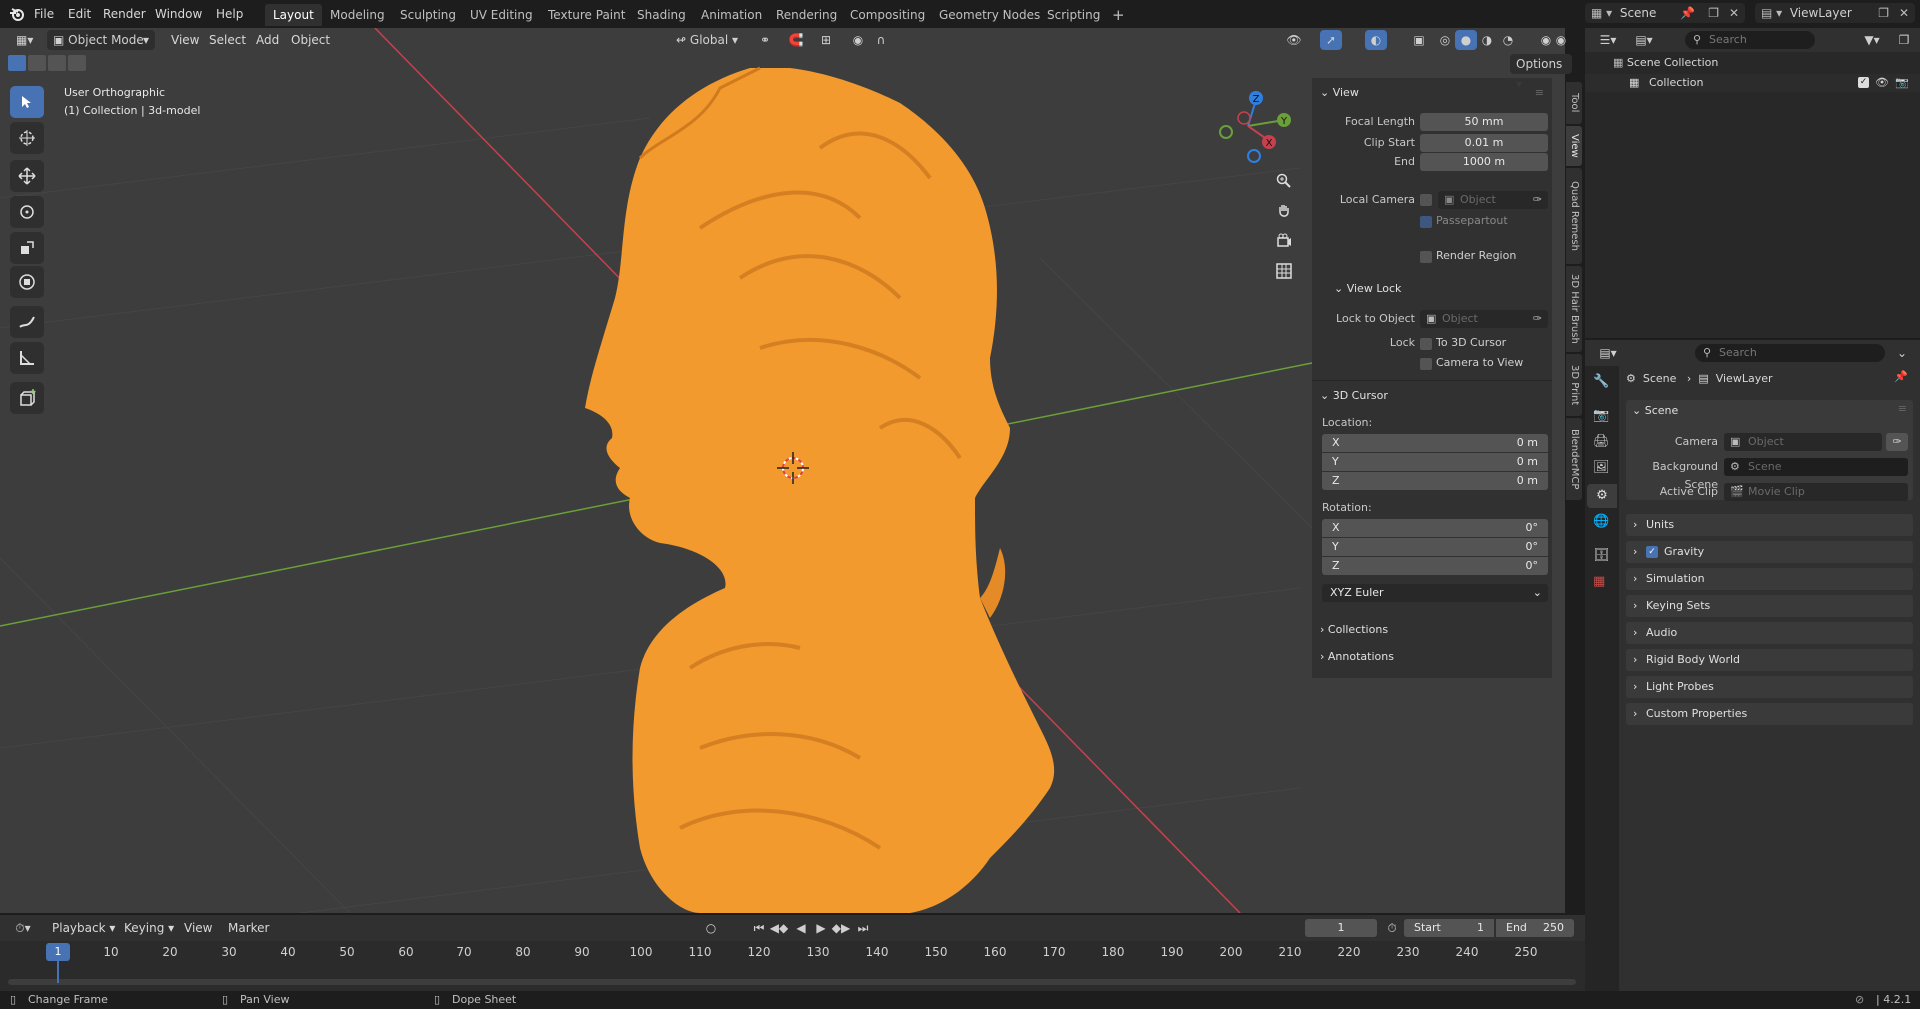 The width and height of the screenshot is (1920, 1009). I want to click on vp-menu-add: Add, so click(267, 40).